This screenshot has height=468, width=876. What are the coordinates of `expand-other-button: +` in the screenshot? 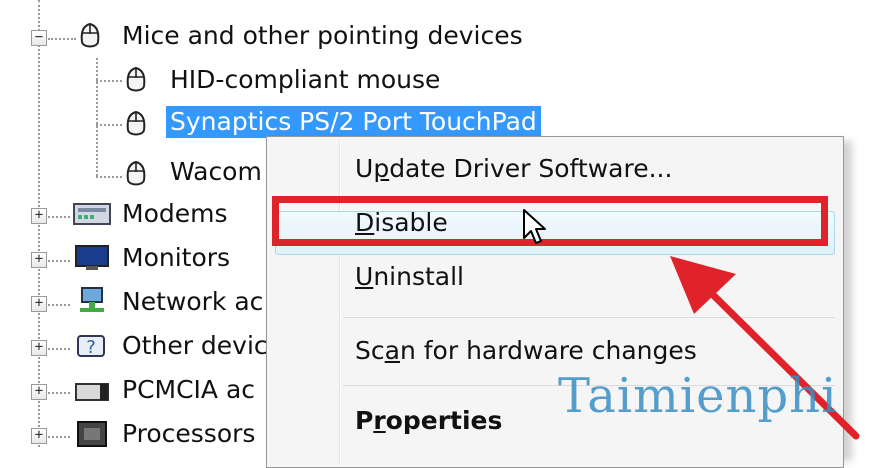 It's located at (39, 348).